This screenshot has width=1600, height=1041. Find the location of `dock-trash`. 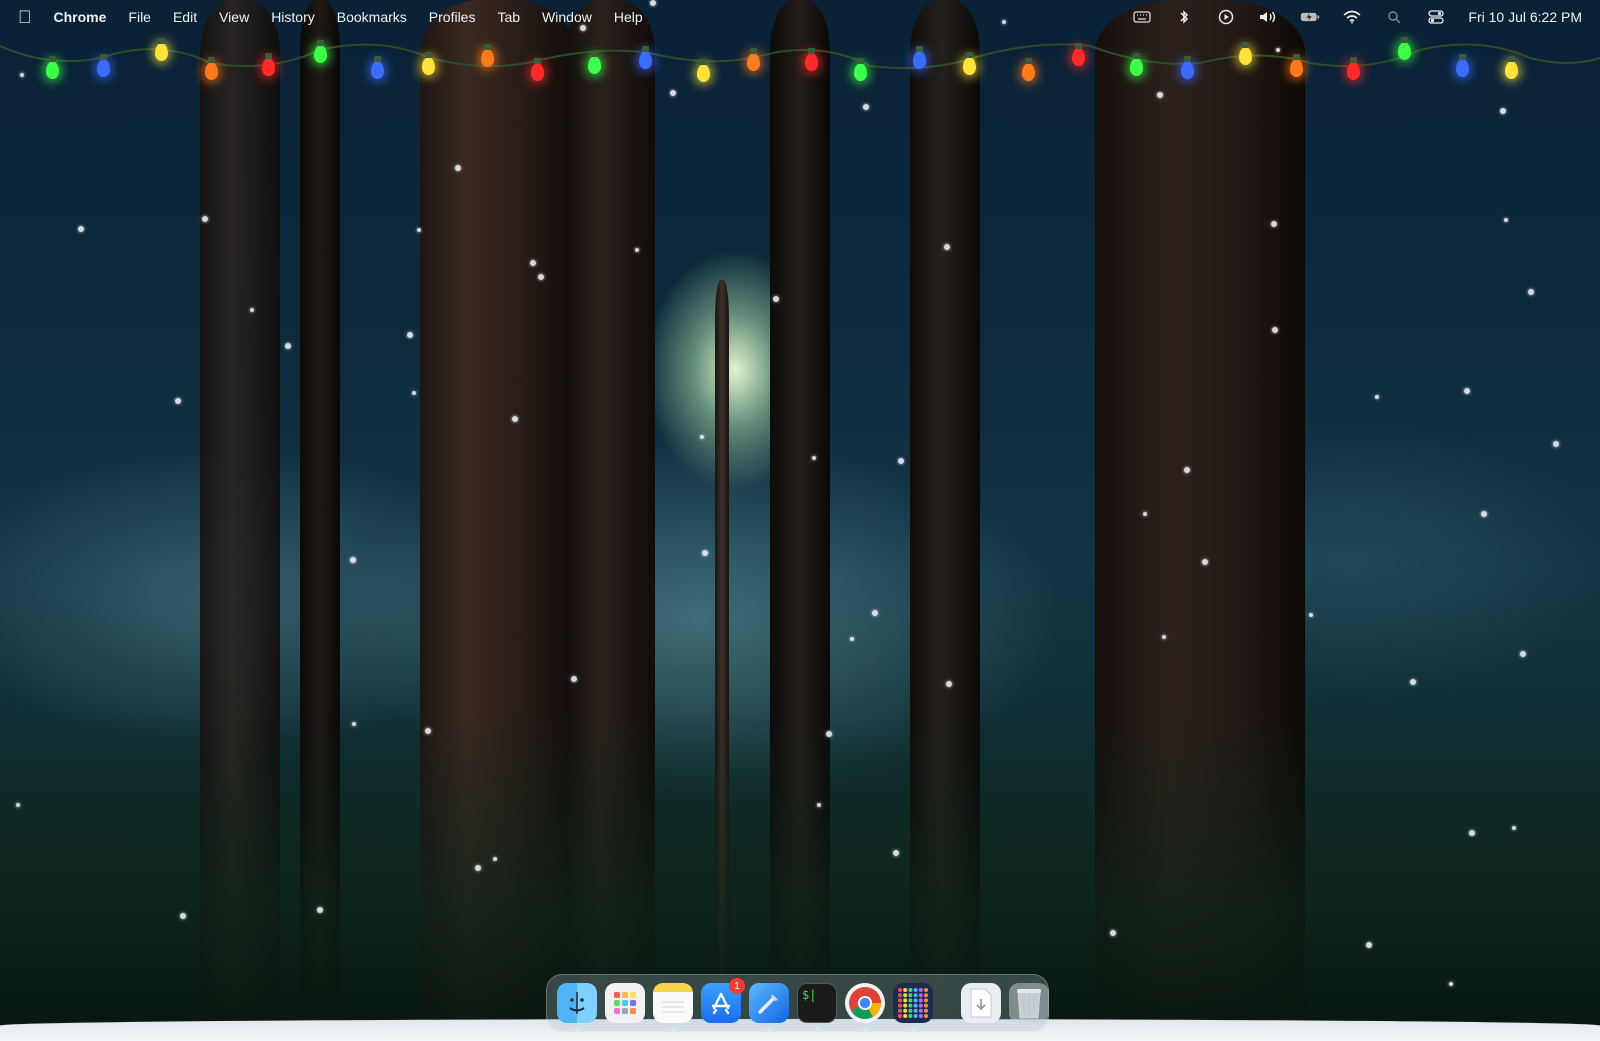

dock-trash is located at coordinates (1029, 1003).